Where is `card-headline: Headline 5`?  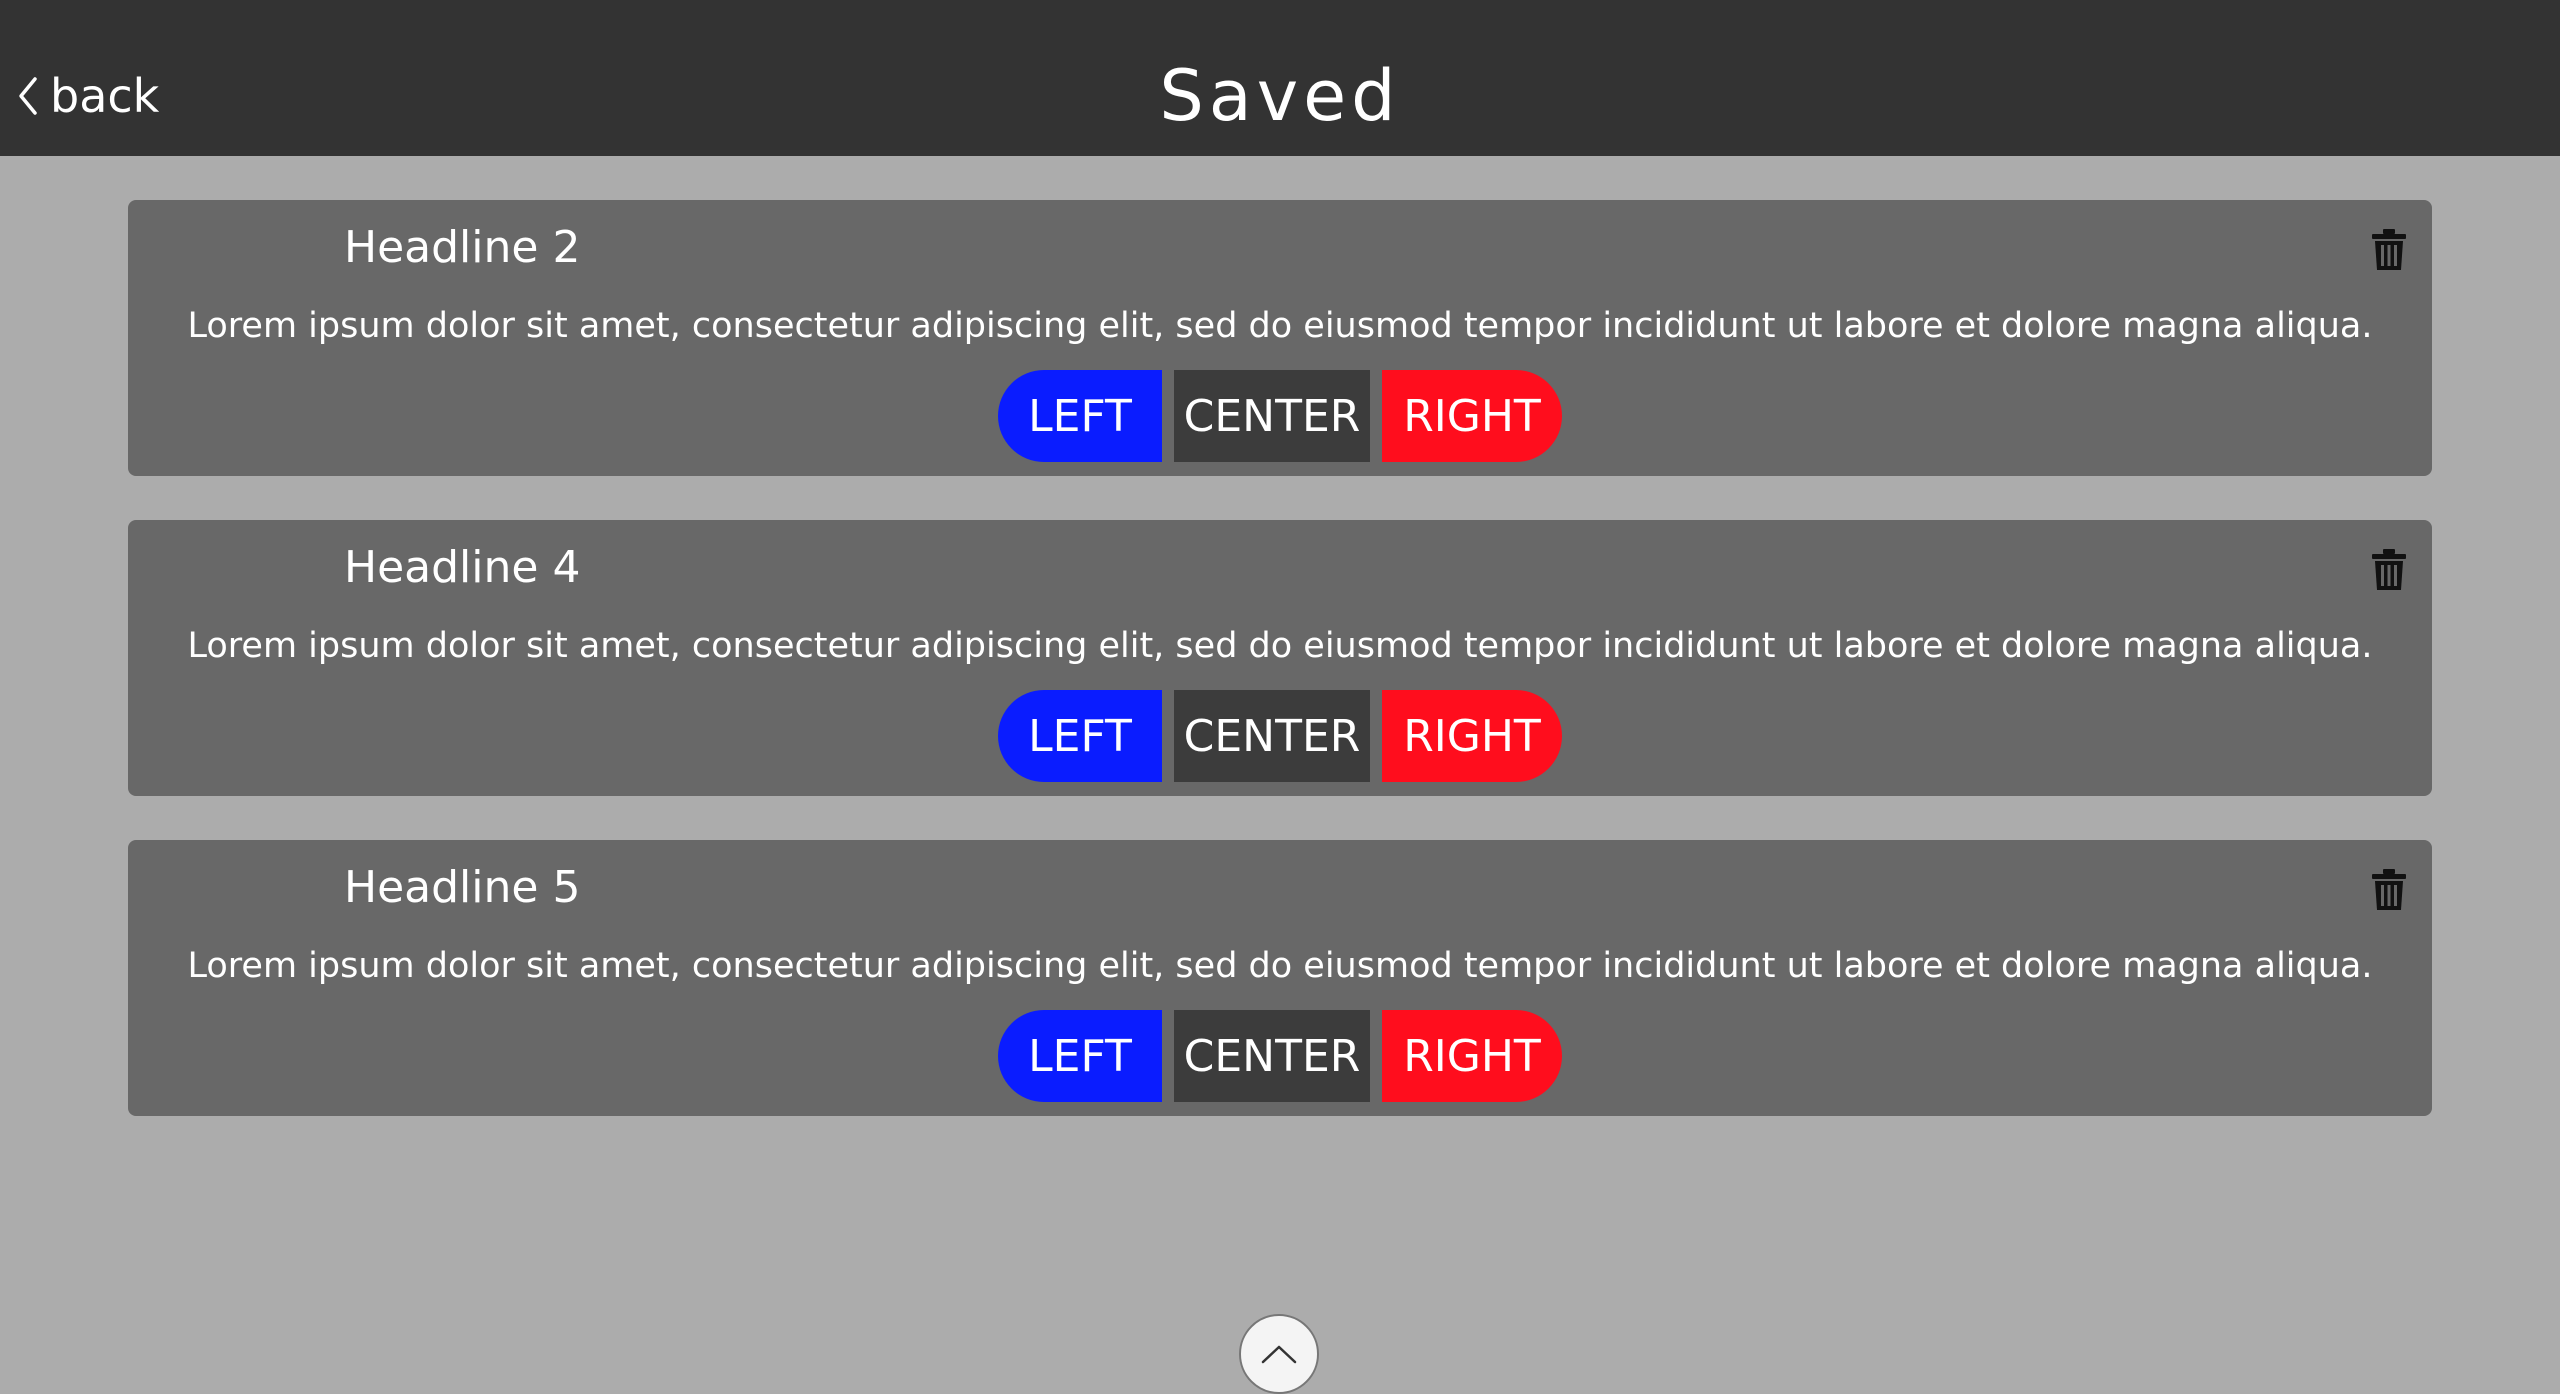 card-headline: Headline 5 is located at coordinates (462, 887).